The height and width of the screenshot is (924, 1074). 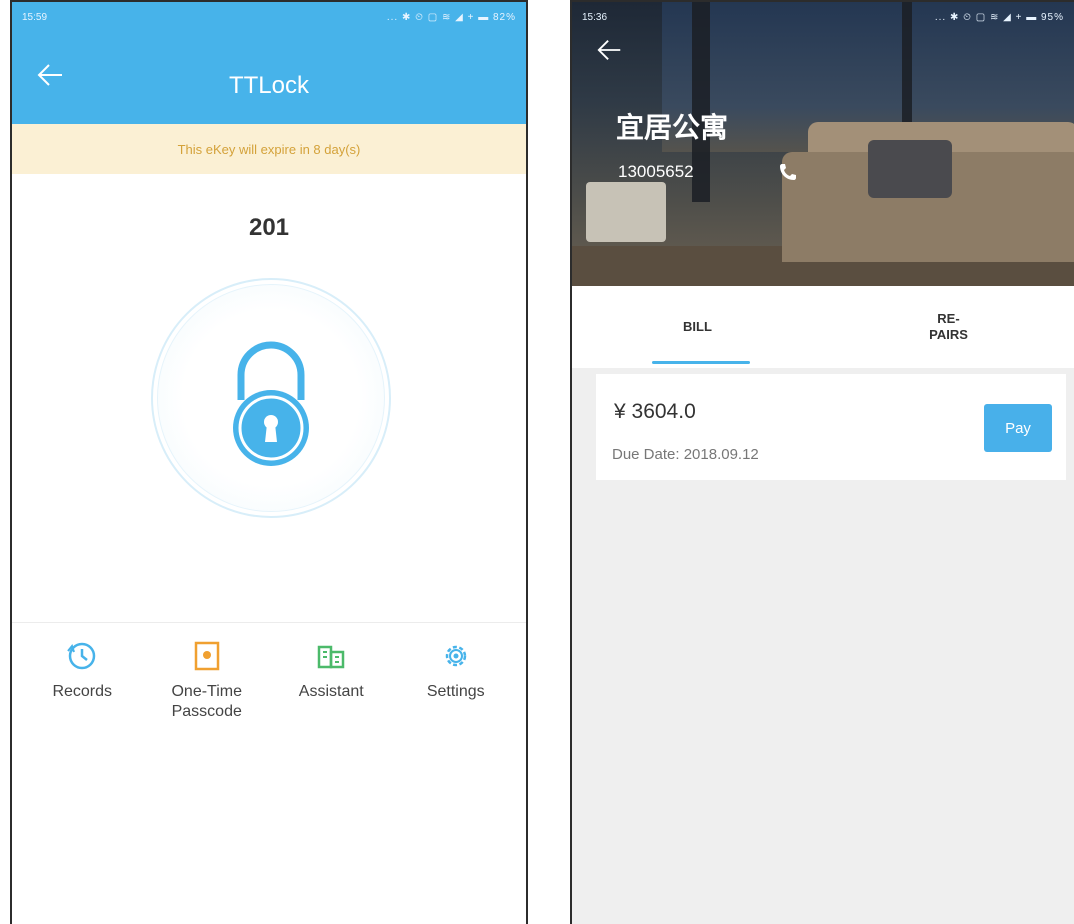 What do you see at coordinates (910, 169) in the screenshot?
I see `hero-cushion` at bounding box center [910, 169].